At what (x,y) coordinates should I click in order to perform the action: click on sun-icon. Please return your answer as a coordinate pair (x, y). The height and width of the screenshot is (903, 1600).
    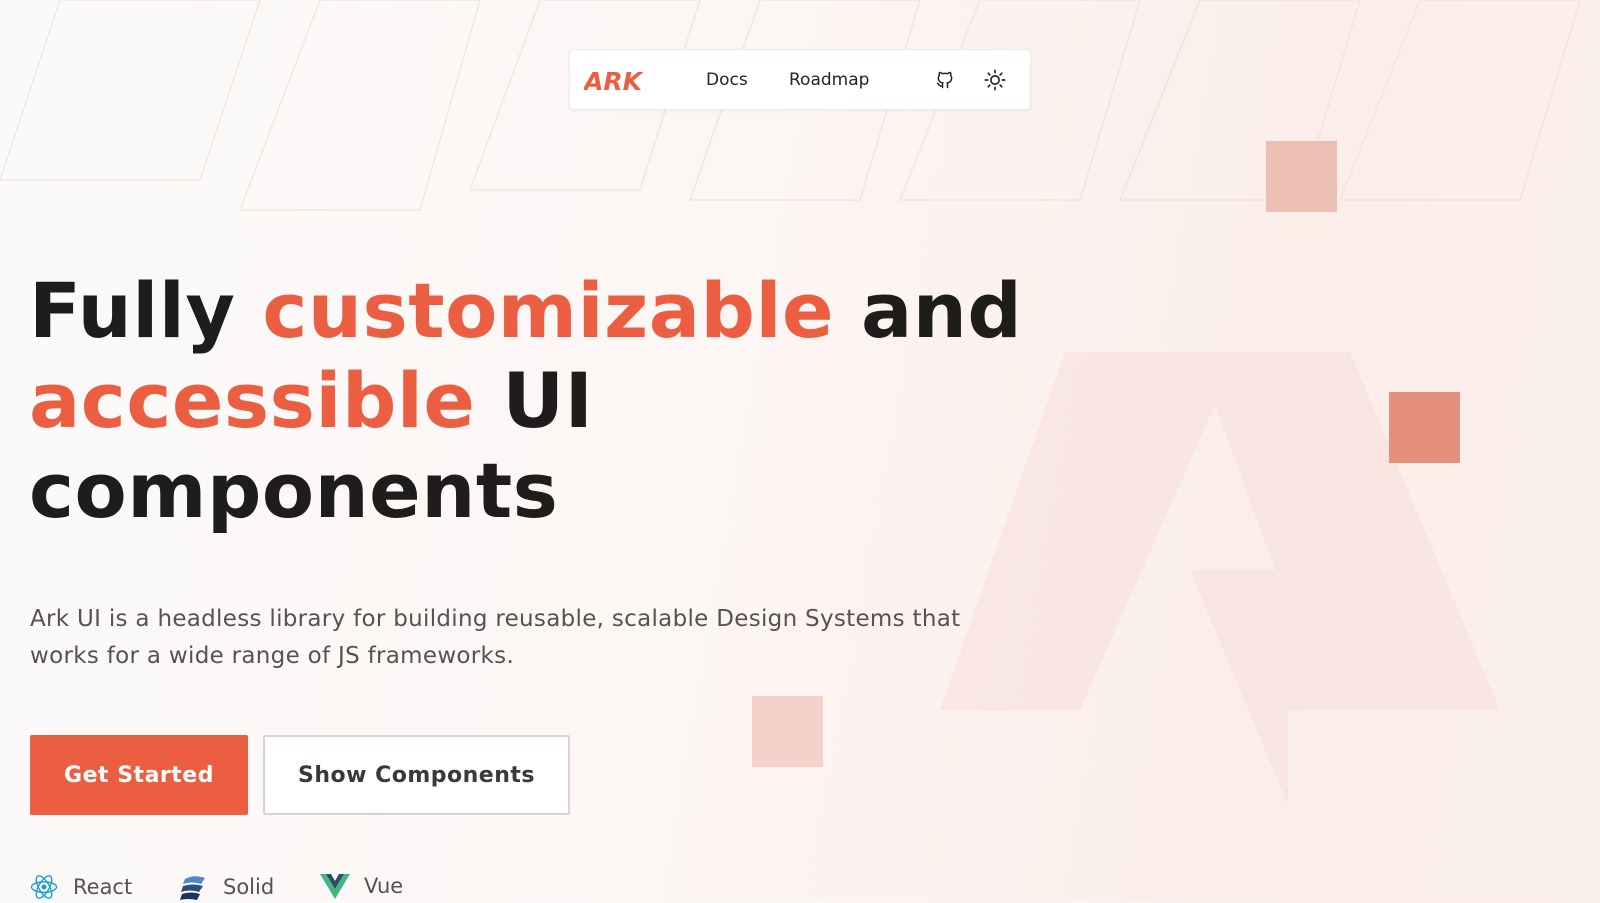
    Looking at the image, I should click on (995, 80).